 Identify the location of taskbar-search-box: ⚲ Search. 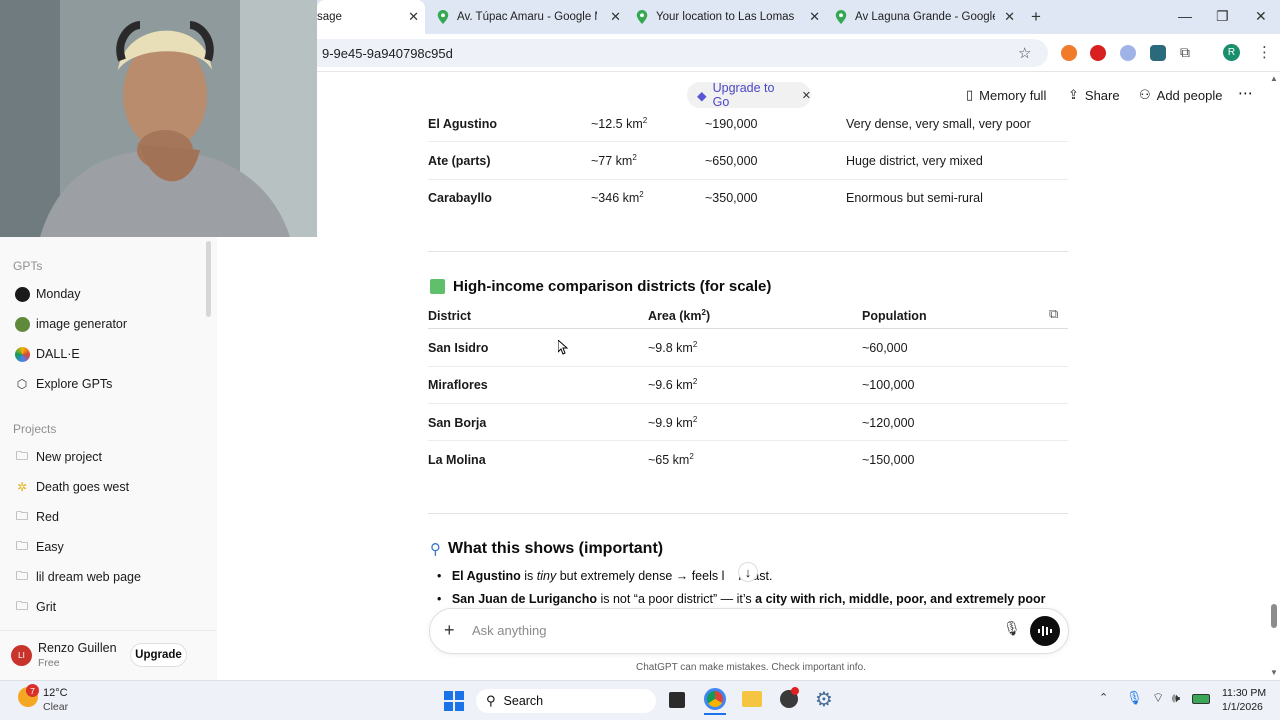
(566, 701).